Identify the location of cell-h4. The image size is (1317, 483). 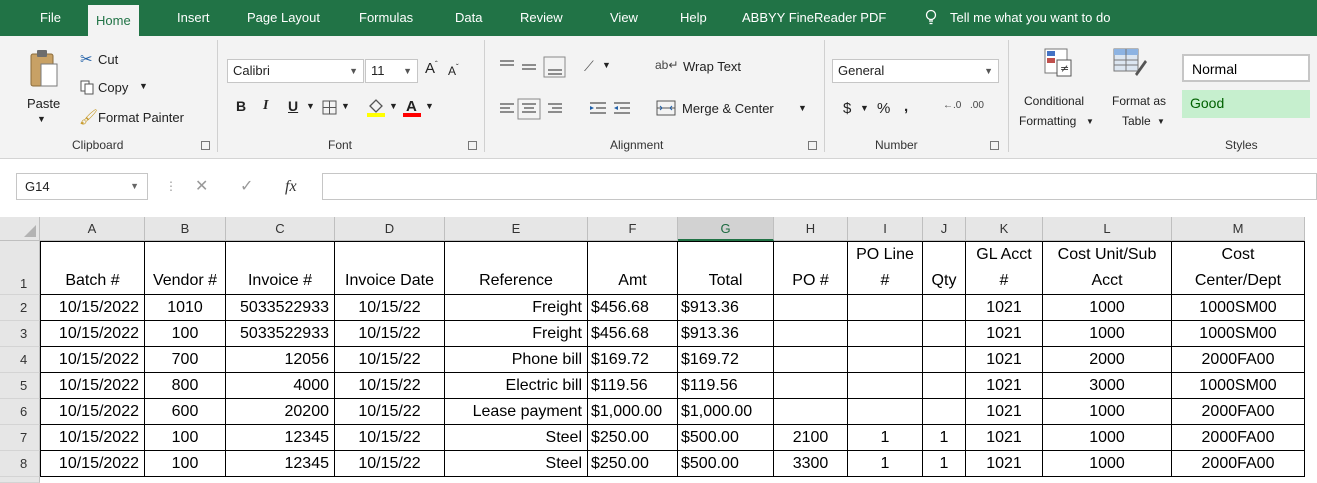
(811, 360).